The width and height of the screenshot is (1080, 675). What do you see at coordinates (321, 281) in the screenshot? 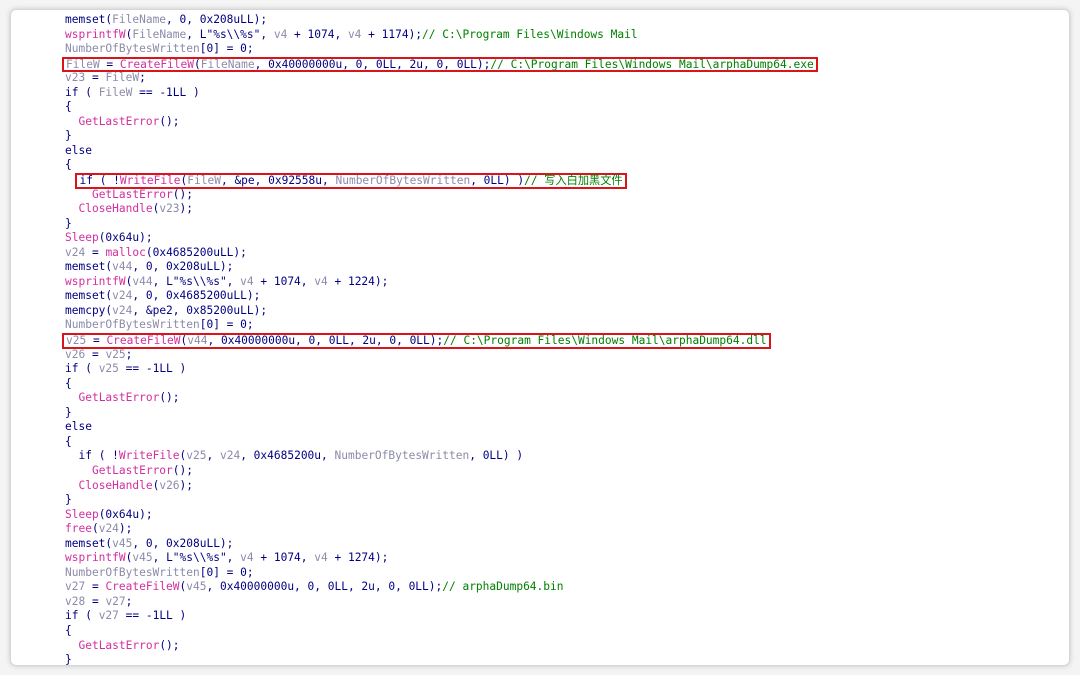
I see `code-variable: v4` at bounding box center [321, 281].